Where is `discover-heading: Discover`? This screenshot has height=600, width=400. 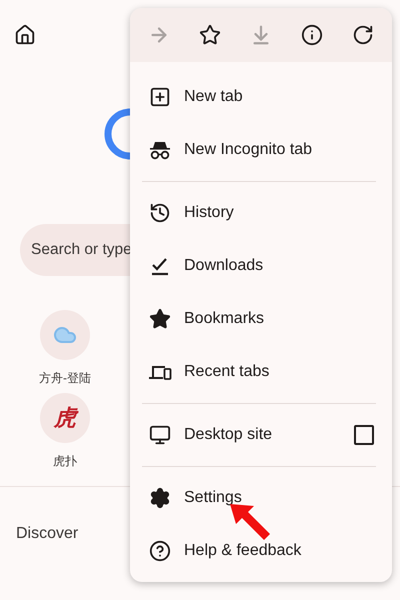
discover-heading: Discover is located at coordinates (48, 534).